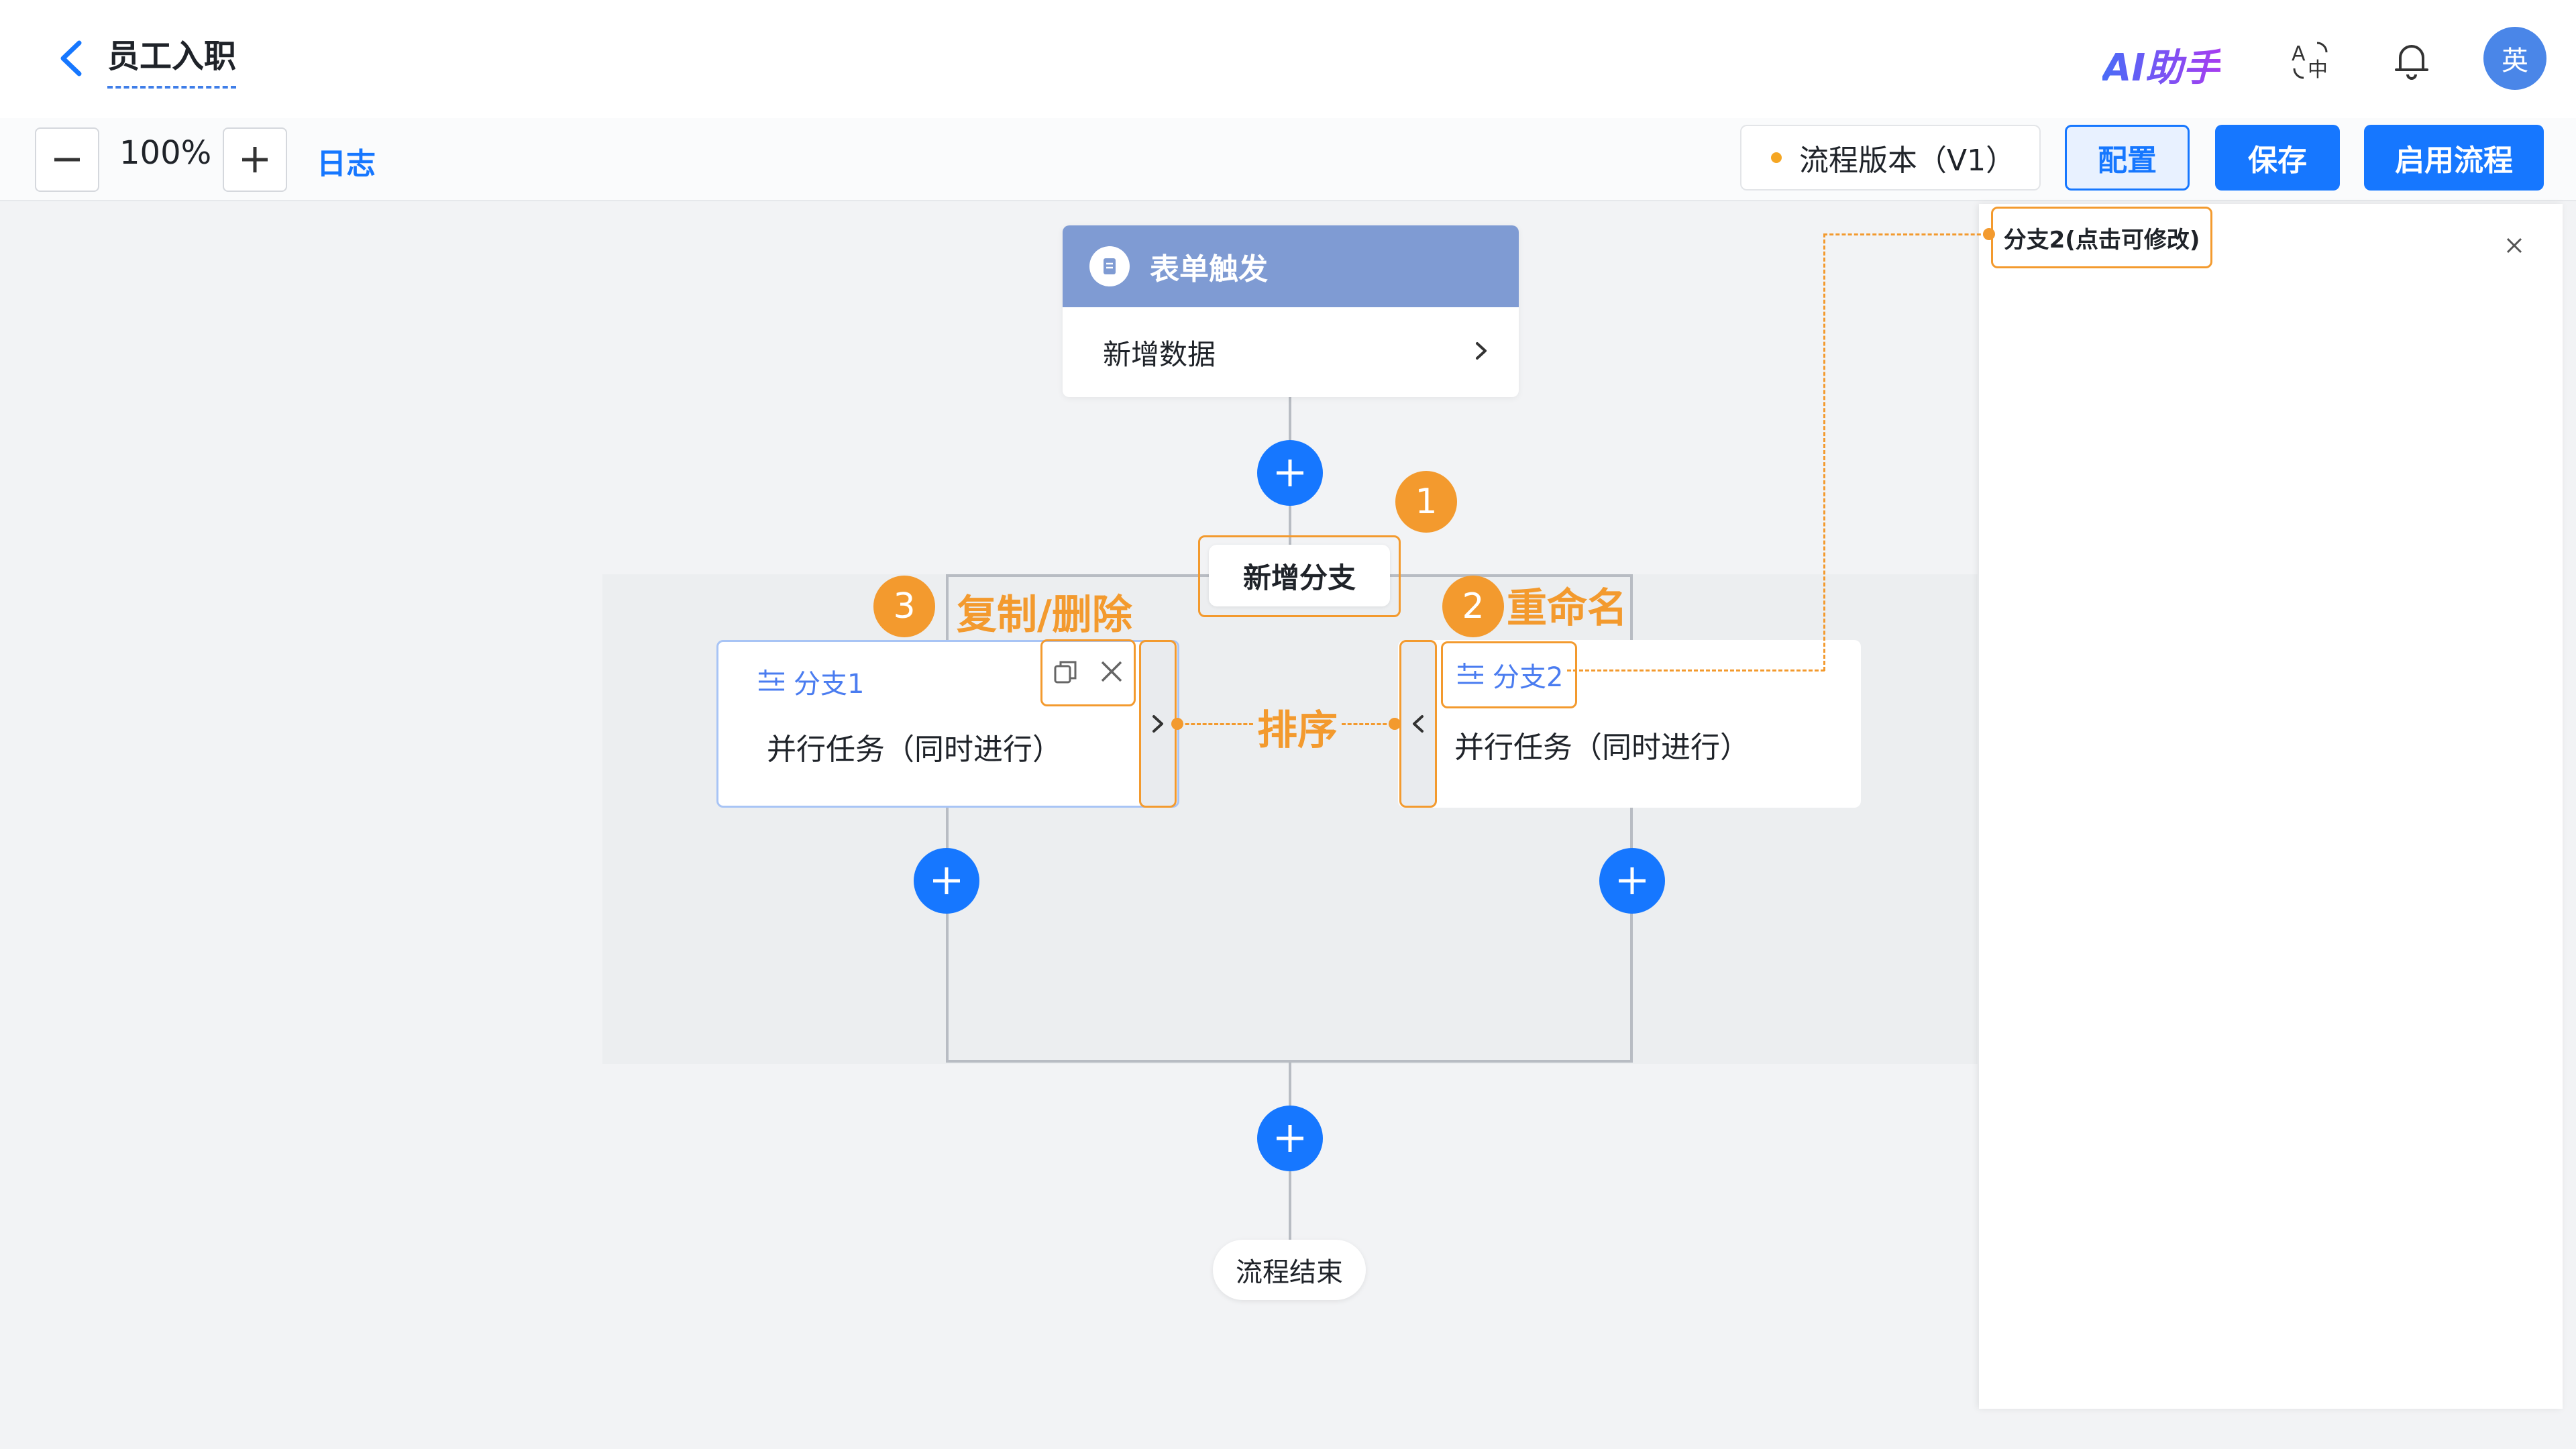 The height and width of the screenshot is (1449, 2576). I want to click on version-selector: 流程版本（V1）, so click(1890, 158).